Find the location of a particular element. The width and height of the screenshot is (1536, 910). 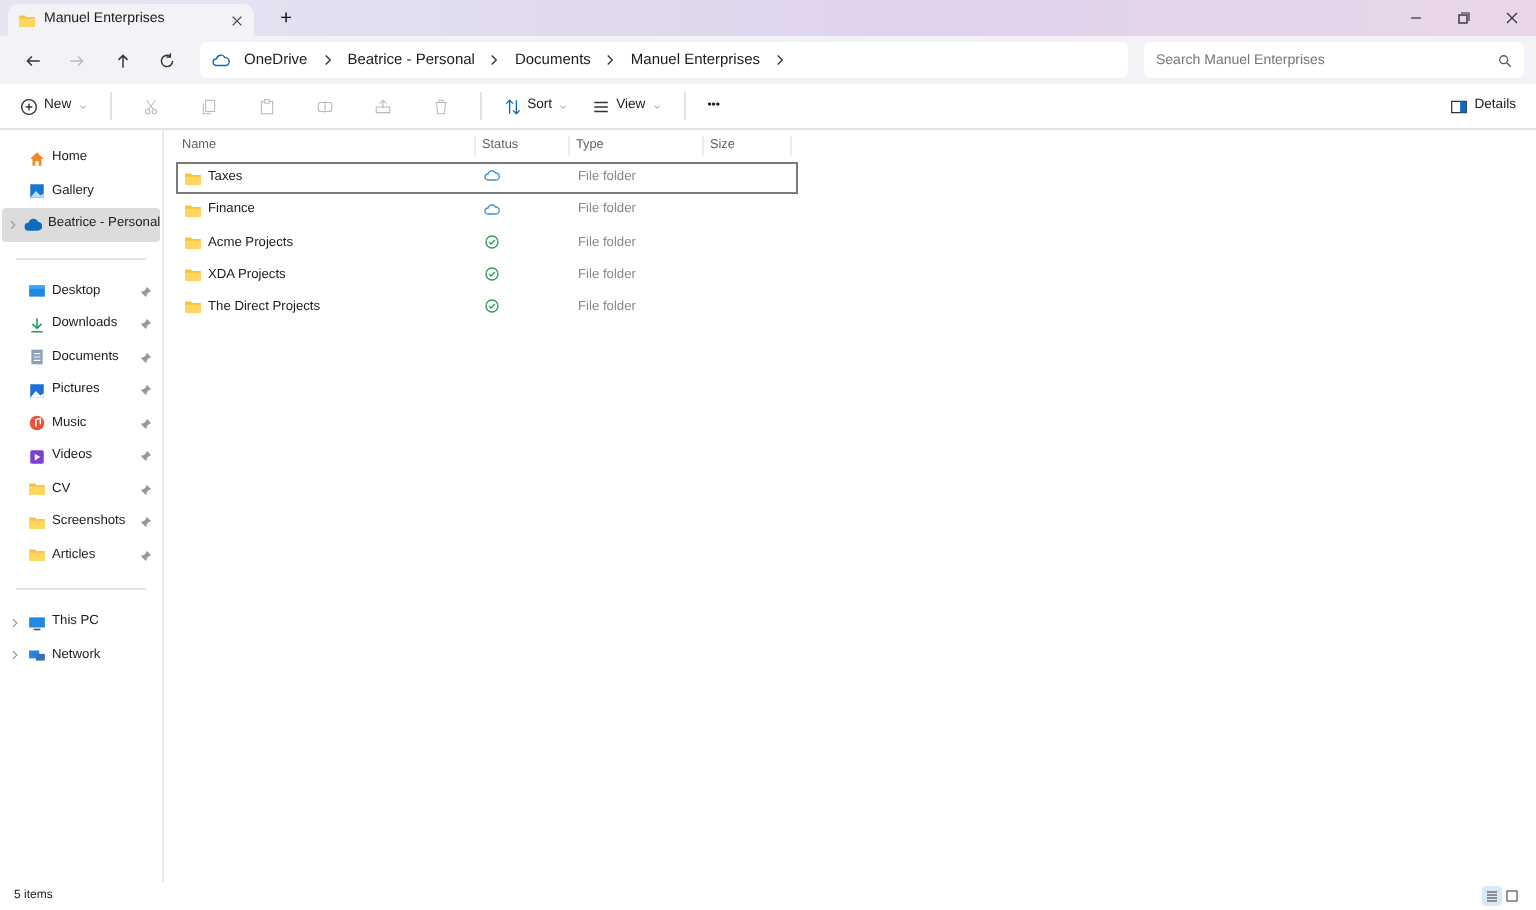

network-icon is located at coordinates (37, 655).